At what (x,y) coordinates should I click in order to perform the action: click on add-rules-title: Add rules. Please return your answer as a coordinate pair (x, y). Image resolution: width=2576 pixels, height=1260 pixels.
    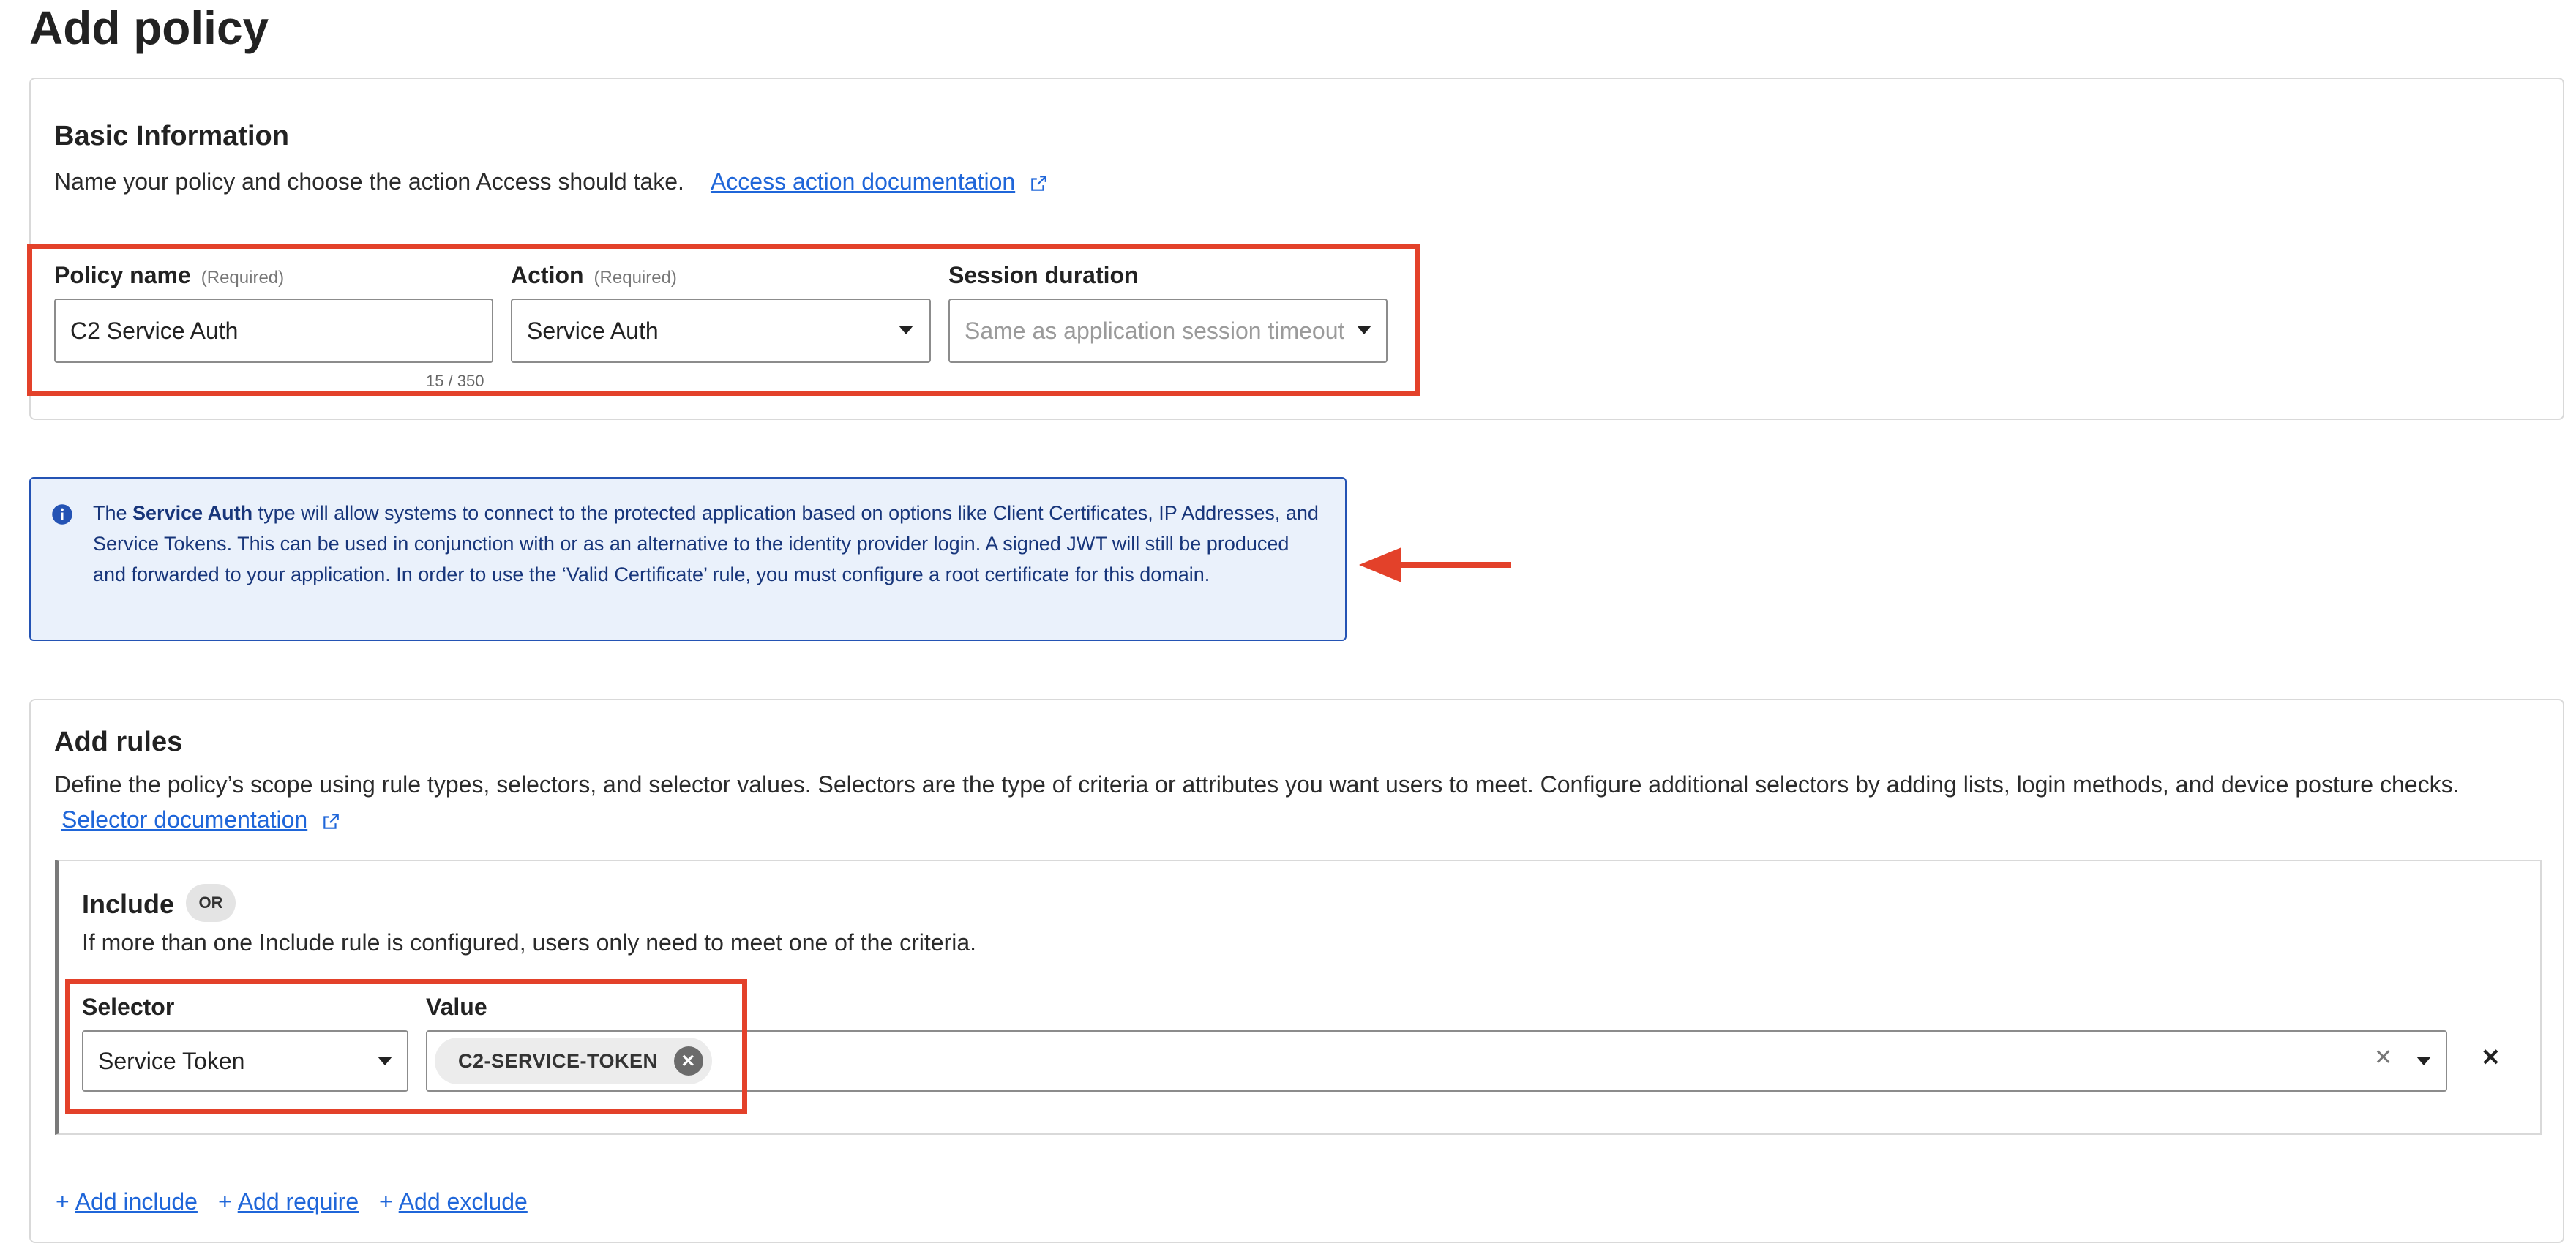
    Looking at the image, I should click on (118, 742).